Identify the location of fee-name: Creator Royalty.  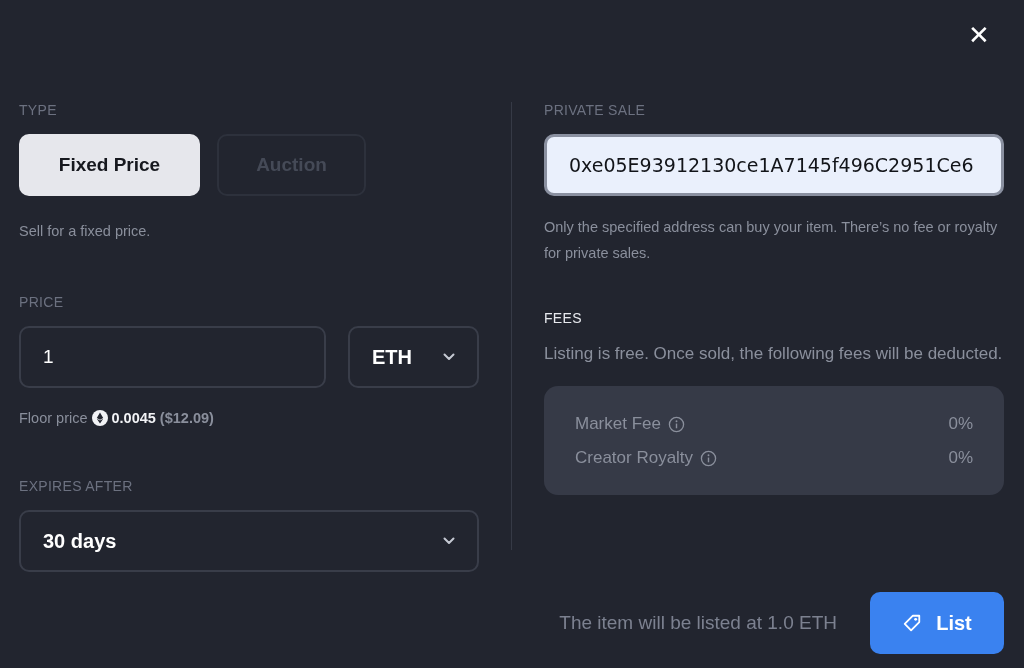
(634, 458).